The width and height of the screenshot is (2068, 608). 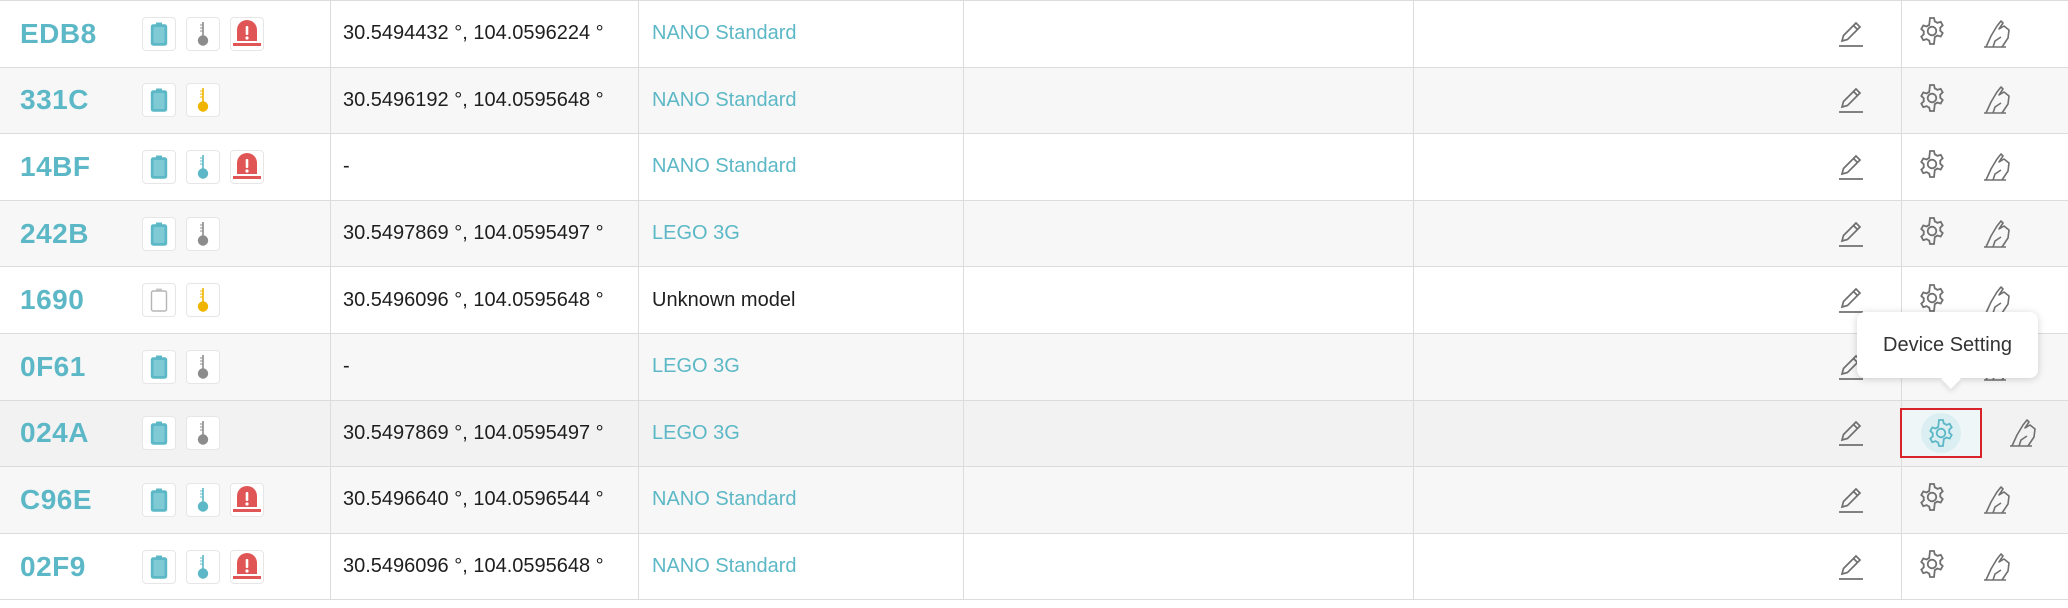 What do you see at coordinates (63, 167) in the screenshot?
I see `device-id: 14BF` at bounding box center [63, 167].